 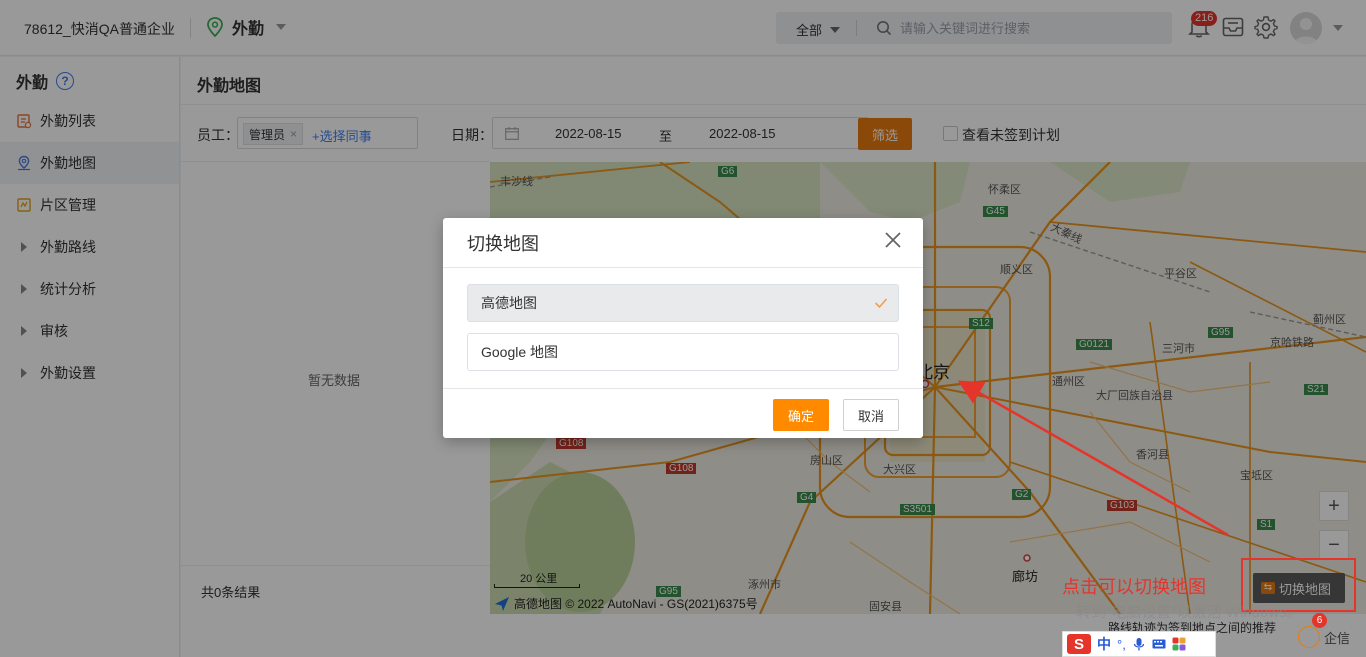 I want to click on enterprise-chat-label: 企信, so click(x=1337, y=638).